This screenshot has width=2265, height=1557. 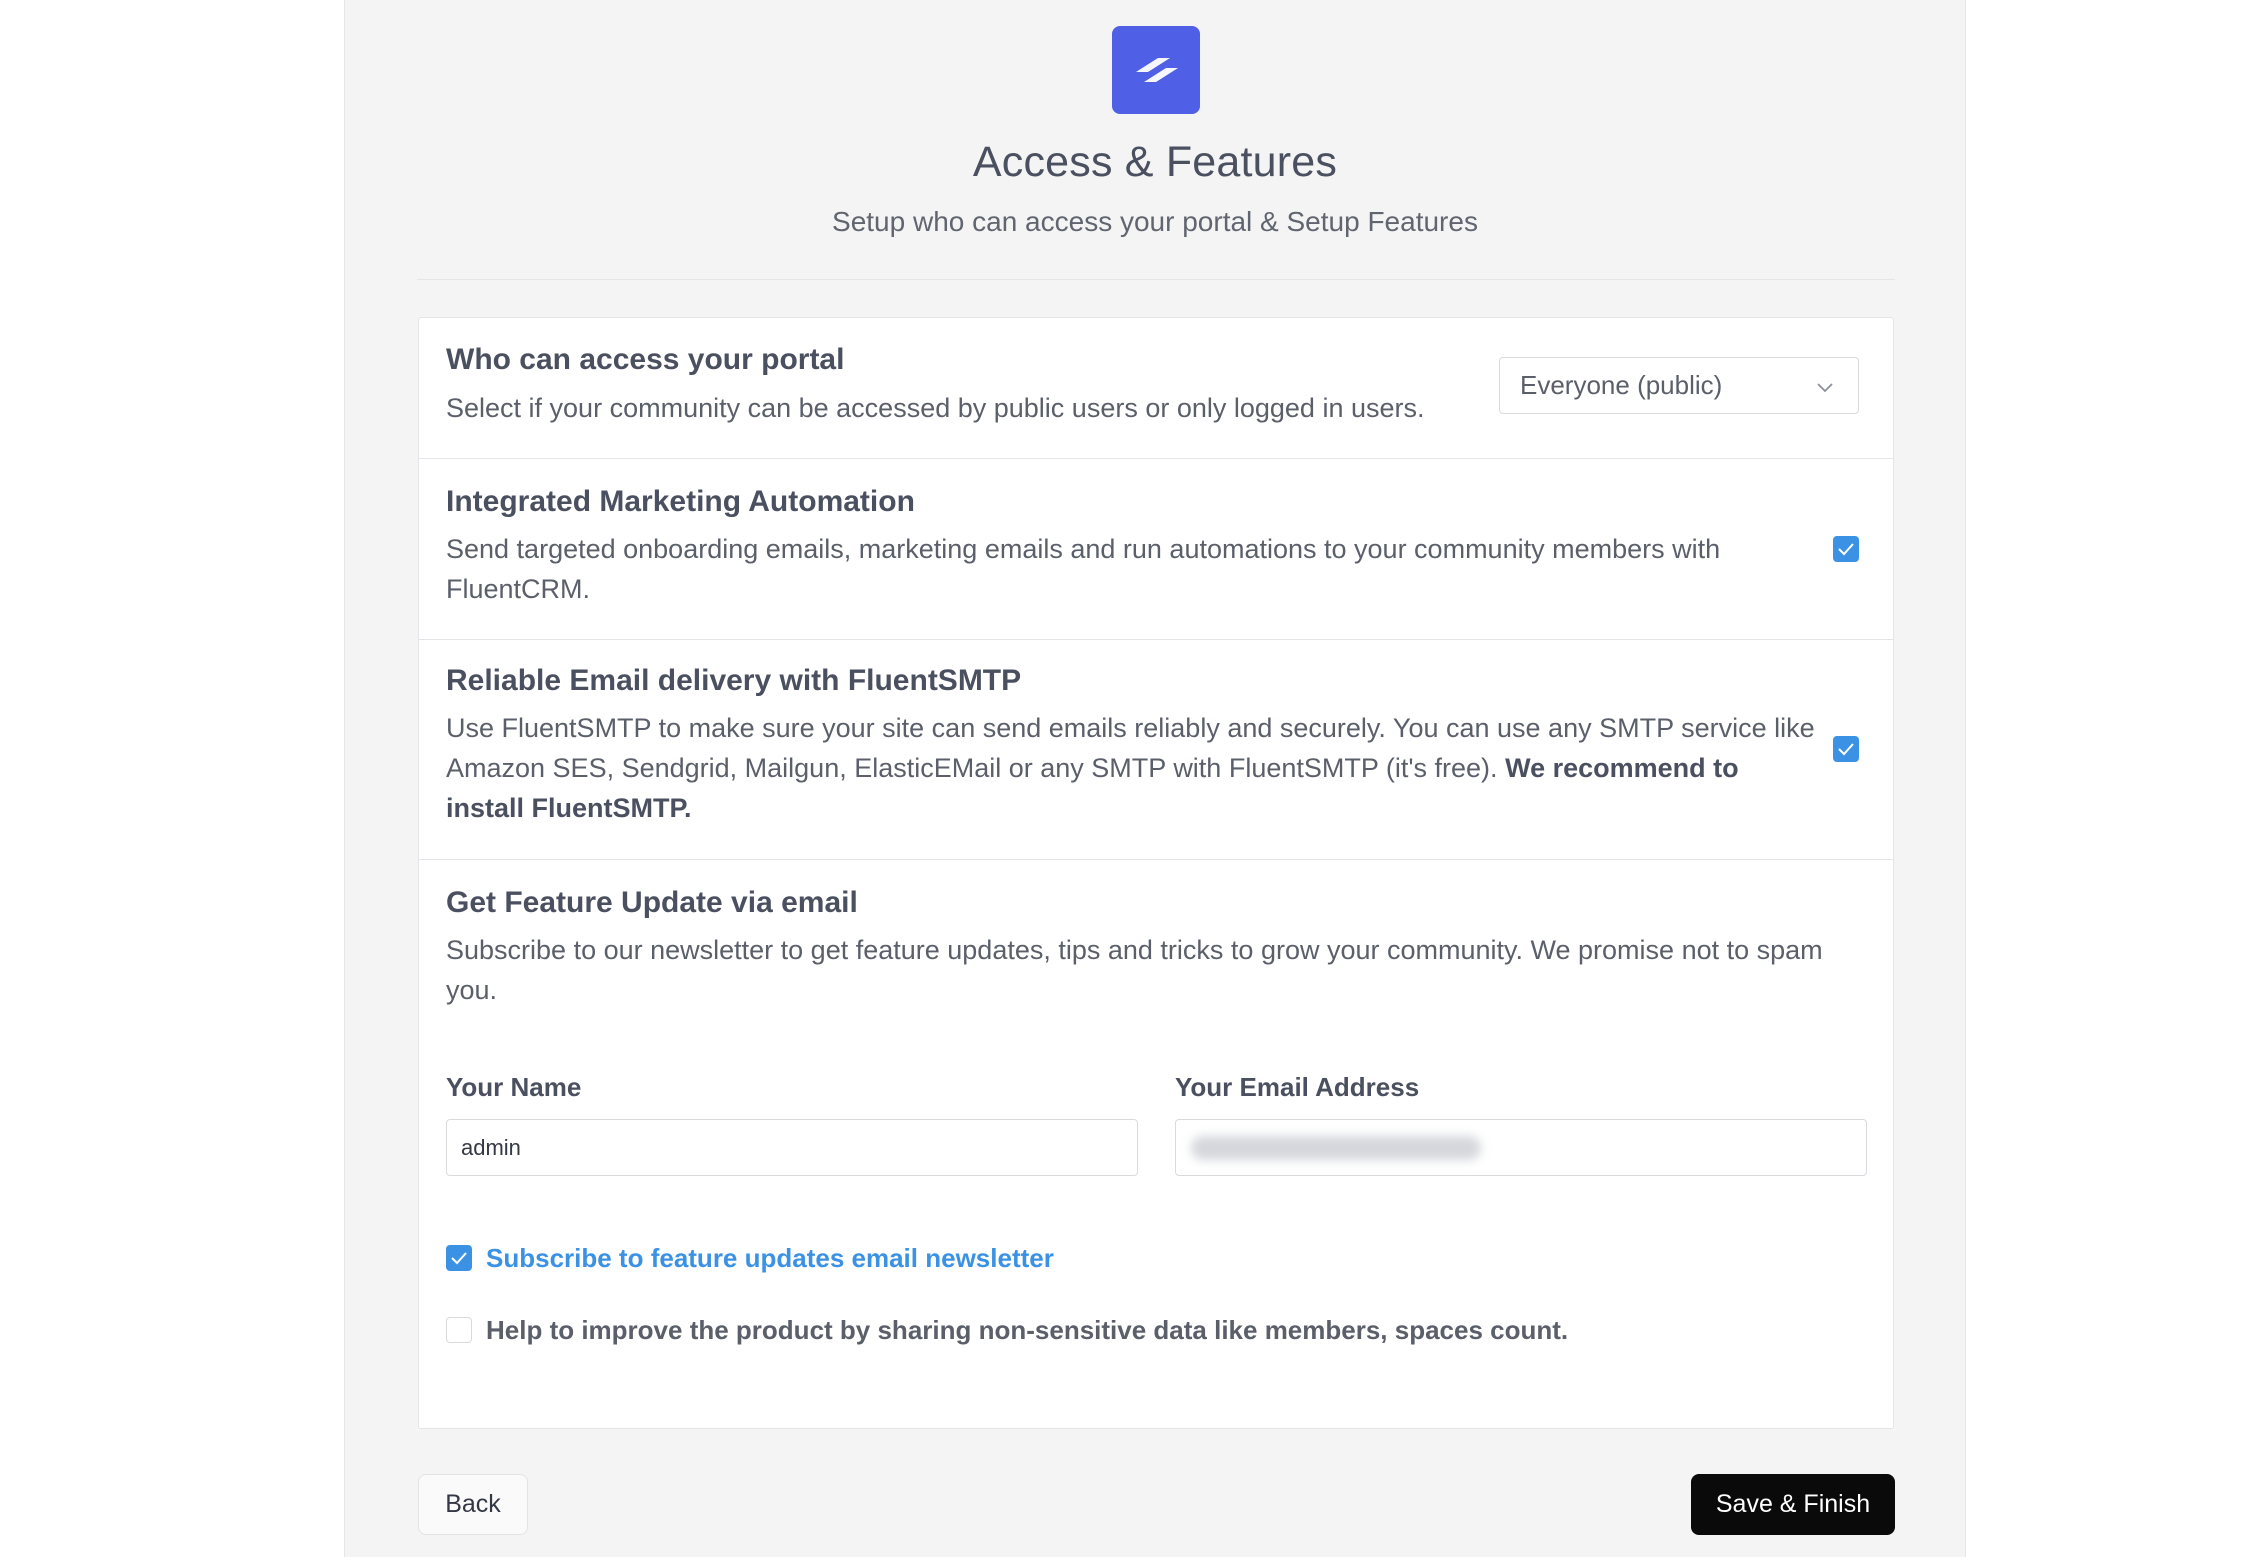 What do you see at coordinates (1825, 388) in the screenshot?
I see `chevron-down-icon` at bounding box center [1825, 388].